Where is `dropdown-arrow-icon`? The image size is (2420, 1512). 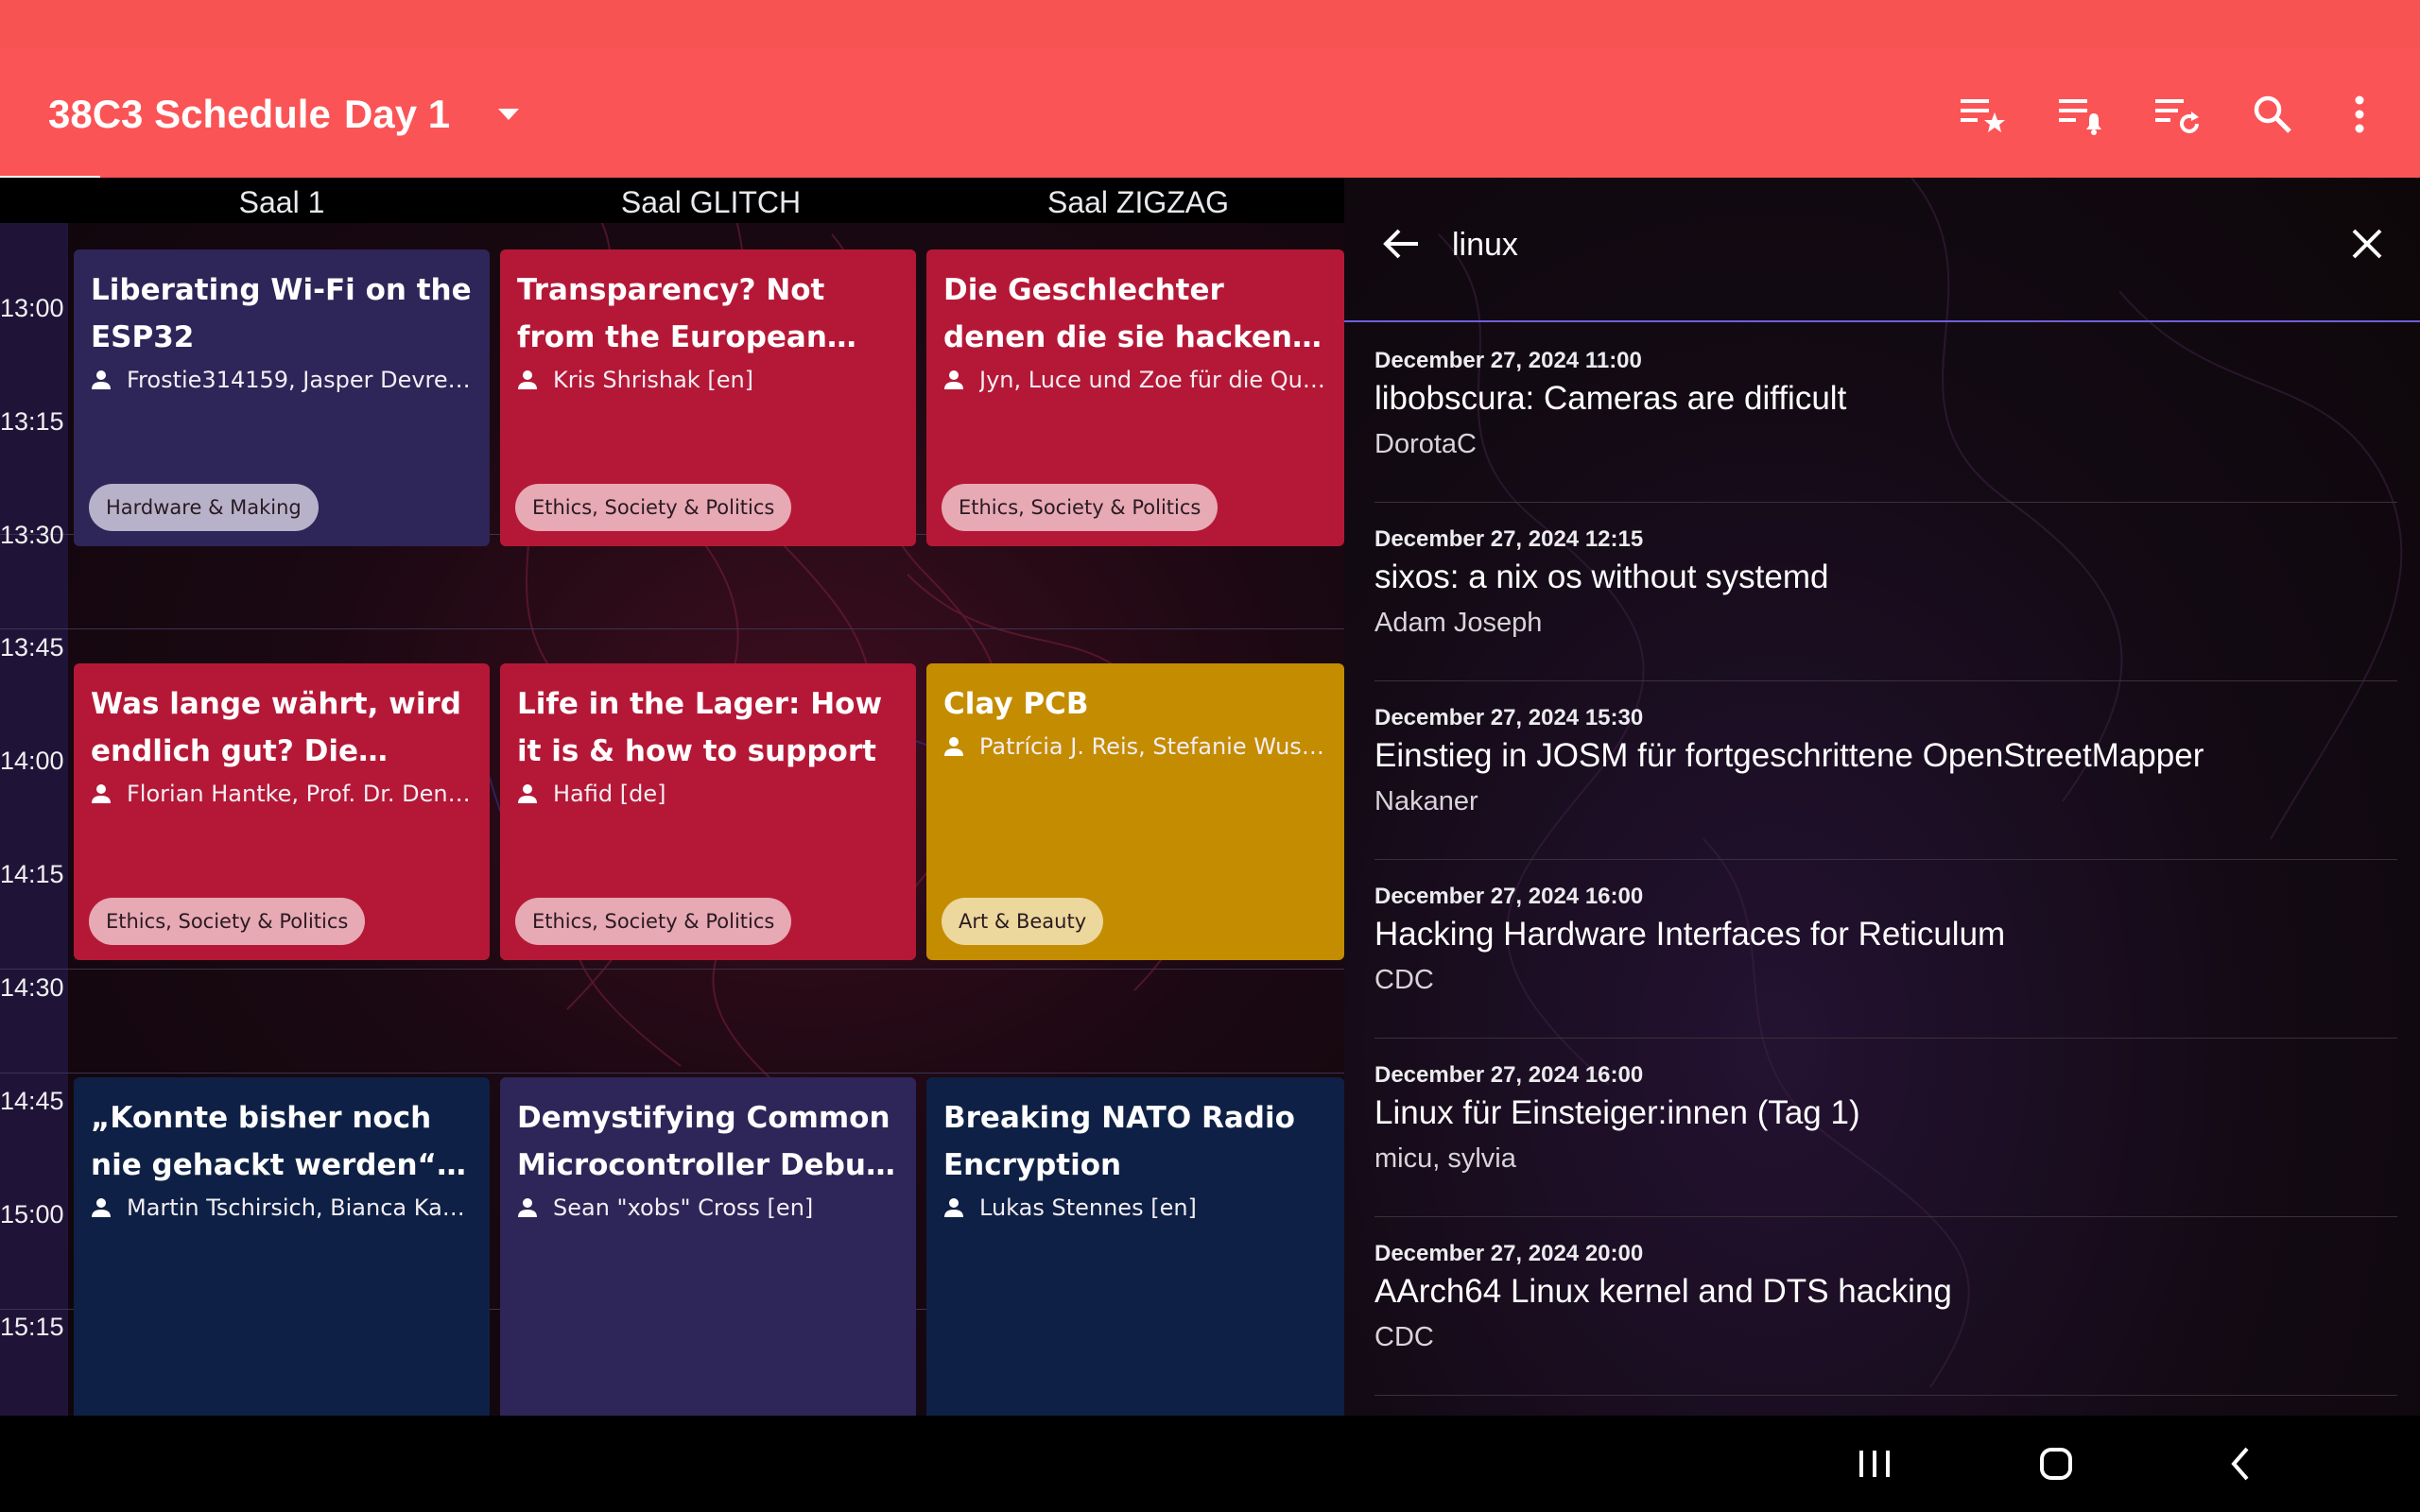 dropdown-arrow-icon is located at coordinates (508, 114).